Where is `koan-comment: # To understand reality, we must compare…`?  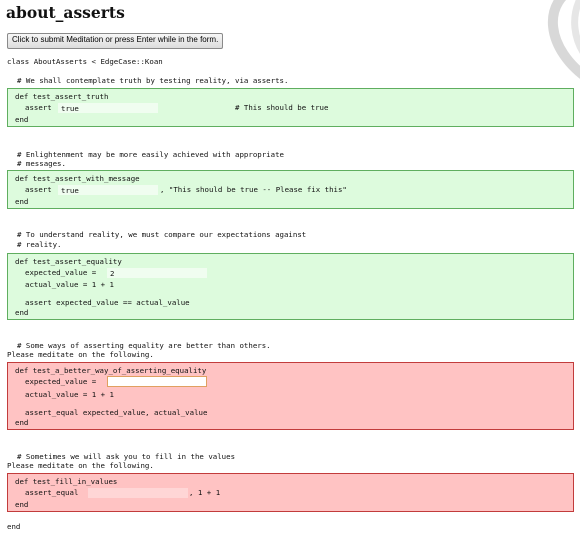 koan-comment: # To understand reality, we must compare… is located at coordinates (162, 234).